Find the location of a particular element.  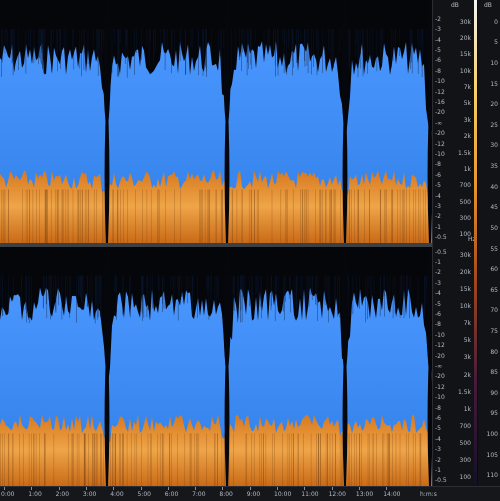

time-unit-label: h:m:s is located at coordinates (428, 494).